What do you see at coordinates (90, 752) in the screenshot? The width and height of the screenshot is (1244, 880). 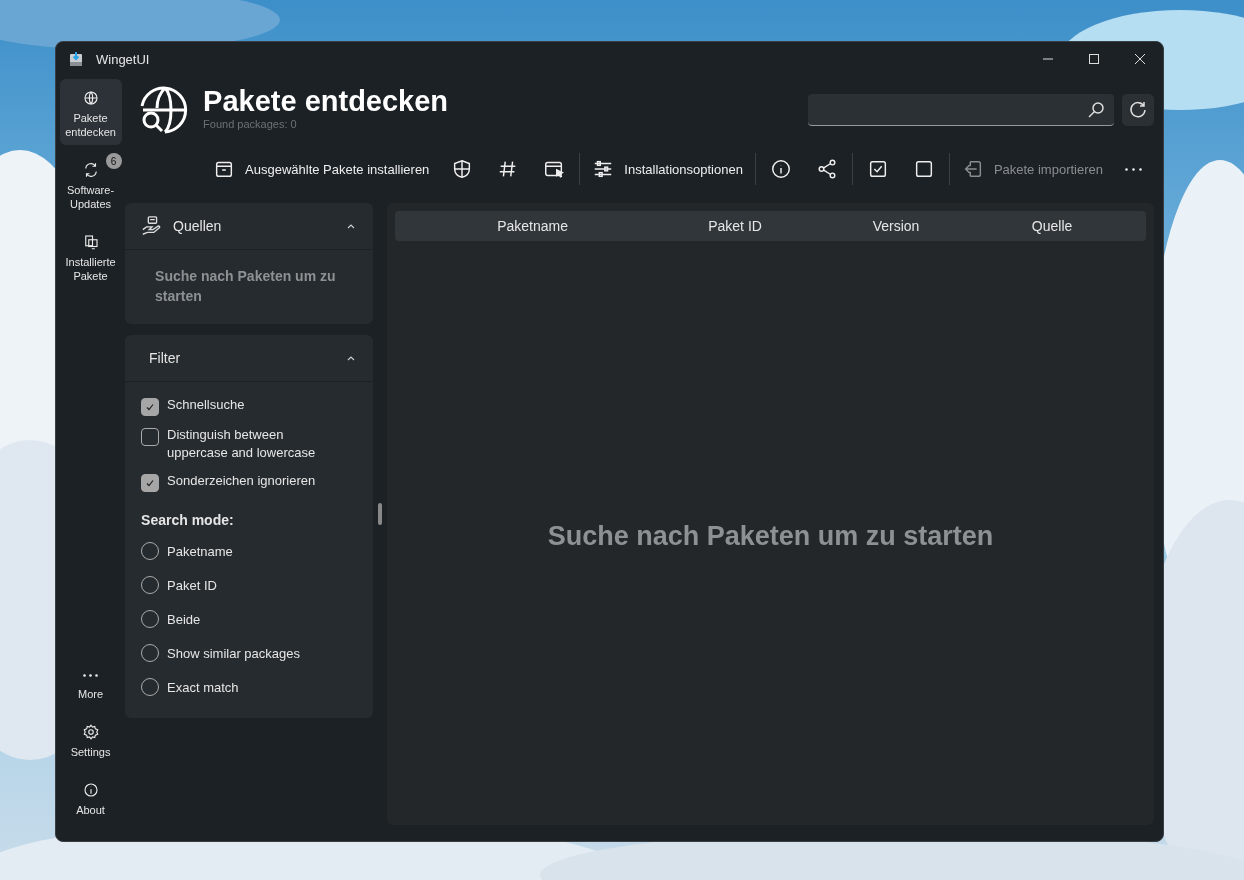 I see `nav-label: Settings` at bounding box center [90, 752].